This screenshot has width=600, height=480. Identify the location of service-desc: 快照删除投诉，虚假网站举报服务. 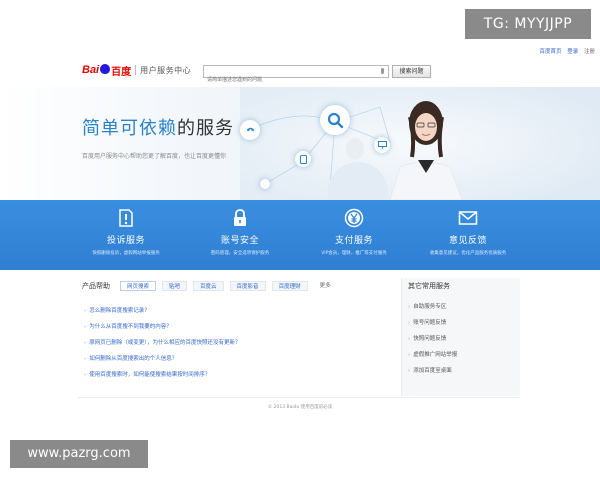
(126, 253).